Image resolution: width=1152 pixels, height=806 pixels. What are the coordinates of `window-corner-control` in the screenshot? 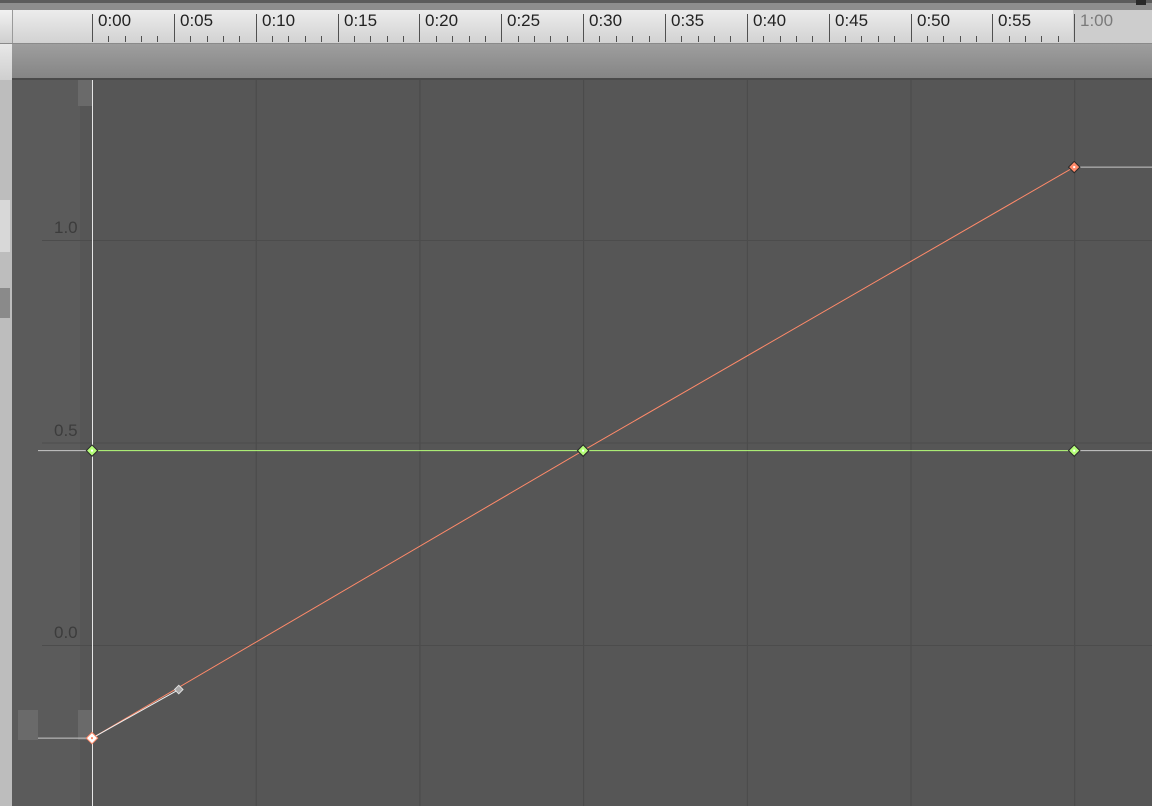 It's located at (1141, 2).